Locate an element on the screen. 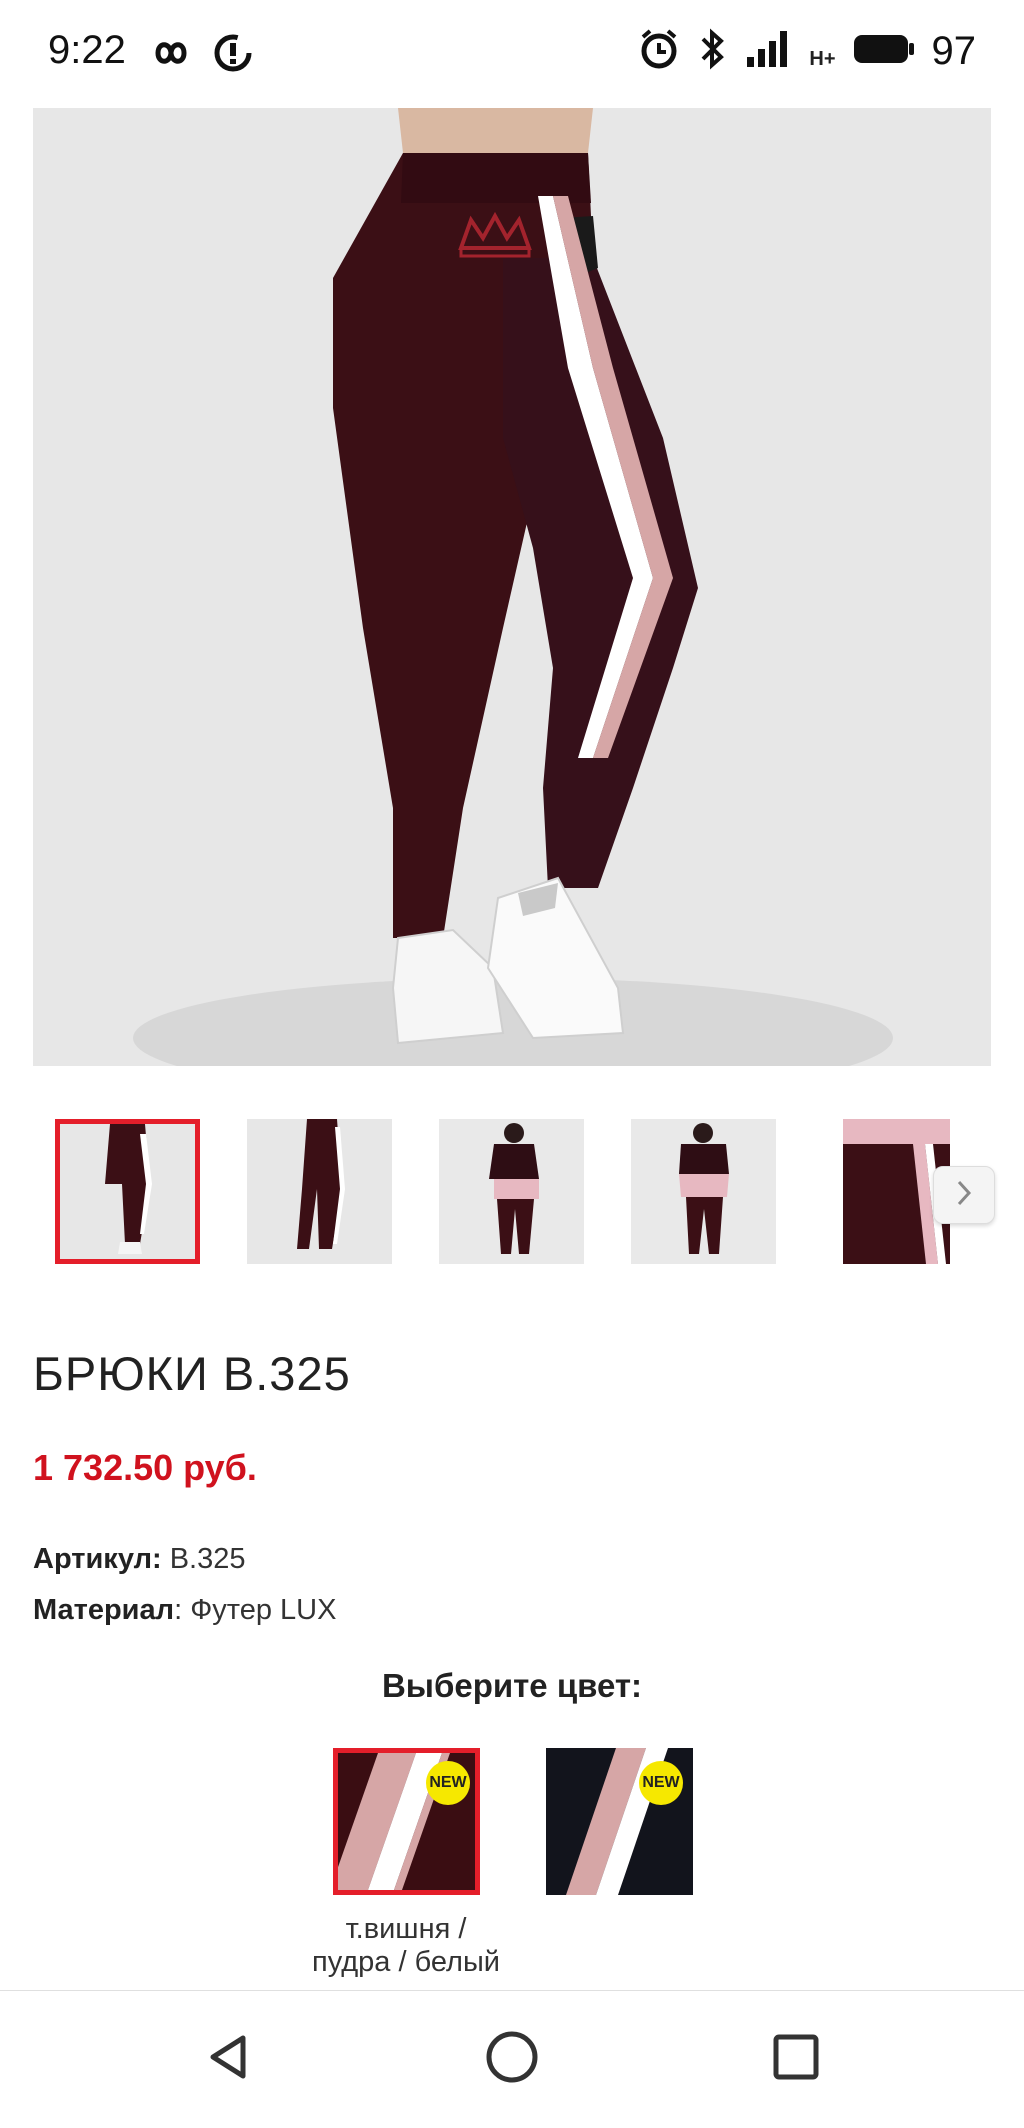 The width and height of the screenshot is (1024, 2128). home-button is located at coordinates (512, 2059).